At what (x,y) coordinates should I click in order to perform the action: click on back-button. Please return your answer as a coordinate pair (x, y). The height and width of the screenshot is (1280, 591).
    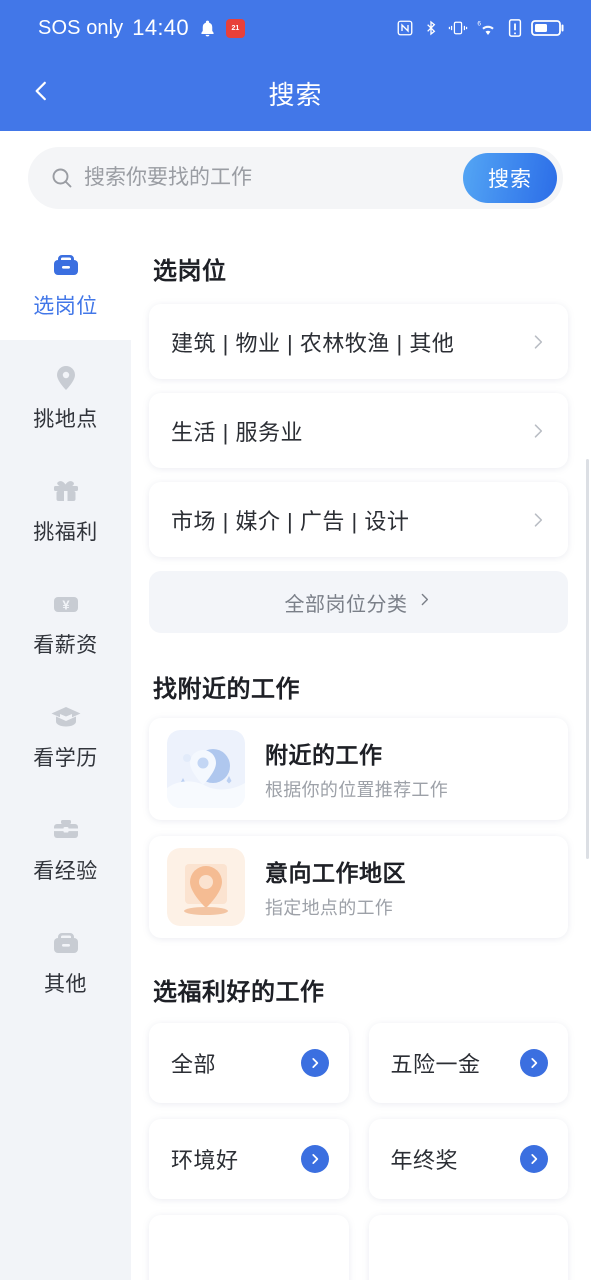
    Looking at the image, I should click on (41, 94).